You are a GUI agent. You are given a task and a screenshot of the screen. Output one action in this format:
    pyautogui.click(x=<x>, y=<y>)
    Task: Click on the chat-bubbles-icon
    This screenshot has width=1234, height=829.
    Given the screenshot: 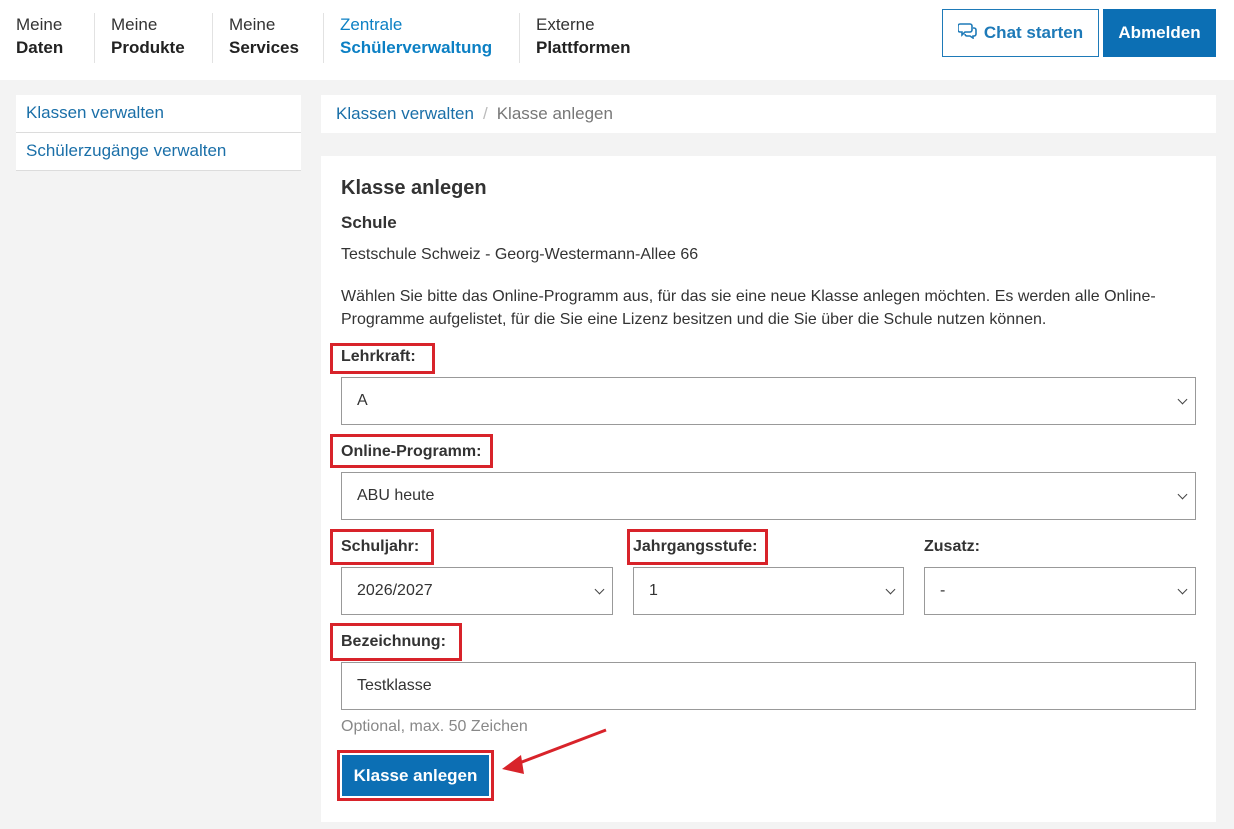 What is the action you would take?
    pyautogui.click(x=967, y=33)
    